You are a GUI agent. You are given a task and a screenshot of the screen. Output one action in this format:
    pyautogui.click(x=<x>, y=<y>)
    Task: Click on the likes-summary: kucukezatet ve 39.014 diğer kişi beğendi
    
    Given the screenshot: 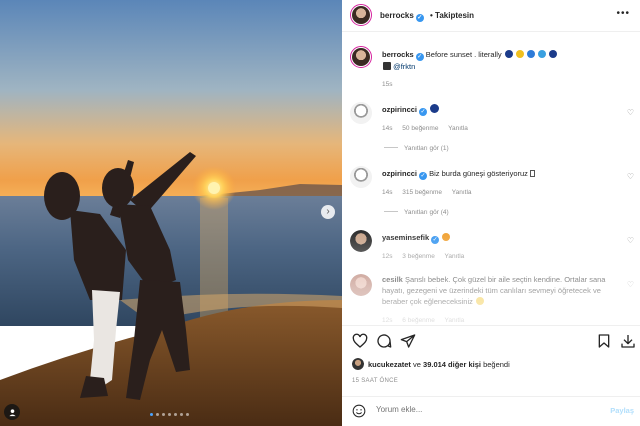 What is the action you would take?
    pyautogui.click(x=439, y=364)
    